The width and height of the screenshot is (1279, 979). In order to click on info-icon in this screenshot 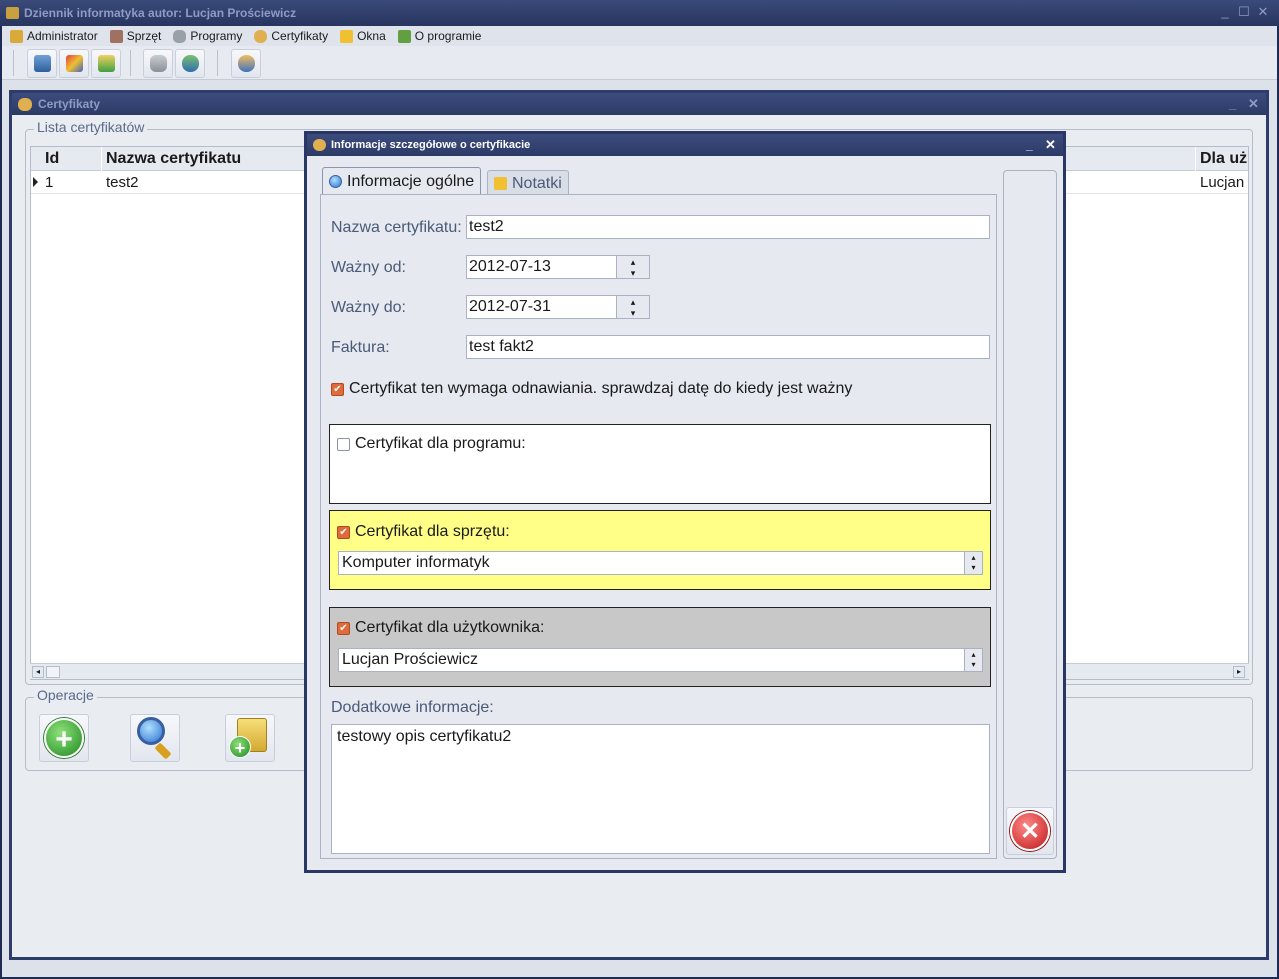, I will do `click(404, 36)`.